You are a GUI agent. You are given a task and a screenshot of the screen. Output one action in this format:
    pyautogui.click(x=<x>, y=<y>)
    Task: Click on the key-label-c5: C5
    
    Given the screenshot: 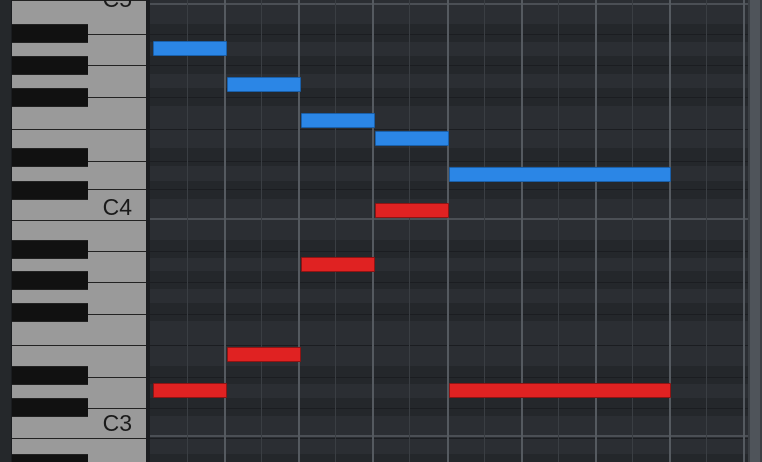 What is the action you would take?
    pyautogui.click(x=117, y=5)
    